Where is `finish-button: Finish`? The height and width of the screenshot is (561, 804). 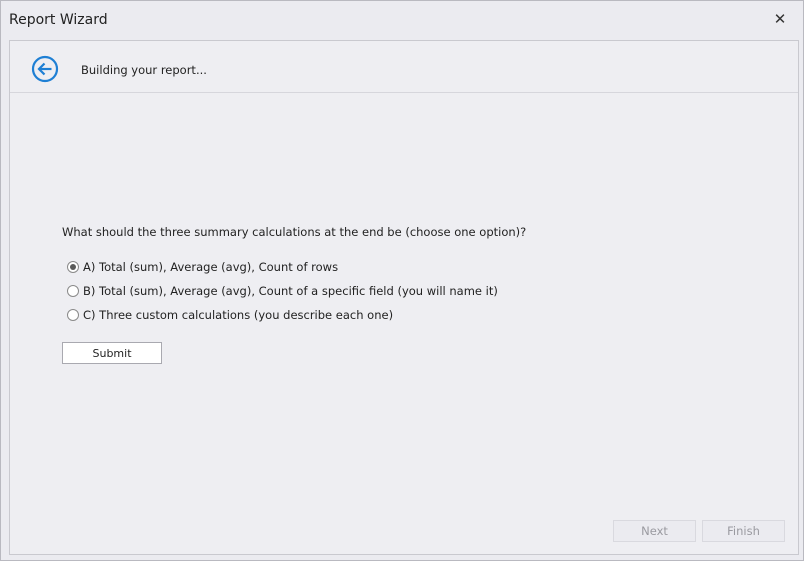
finish-button: Finish is located at coordinates (743, 531).